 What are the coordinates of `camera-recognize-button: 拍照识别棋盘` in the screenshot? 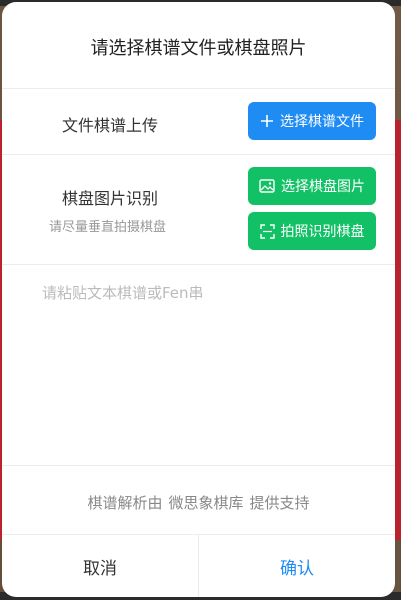 It's located at (312, 231).